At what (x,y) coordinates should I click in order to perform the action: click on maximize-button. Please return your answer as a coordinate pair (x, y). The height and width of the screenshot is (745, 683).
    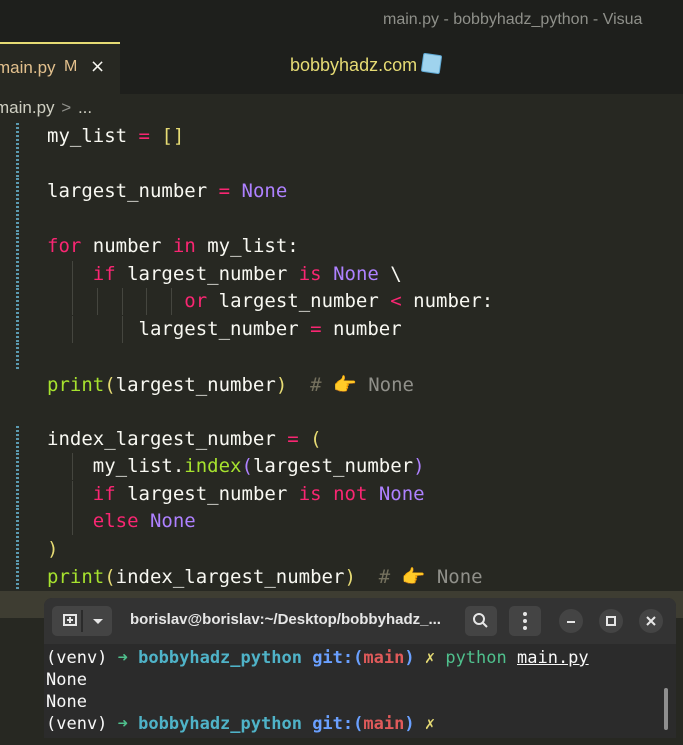
    Looking at the image, I should click on (611, 621).